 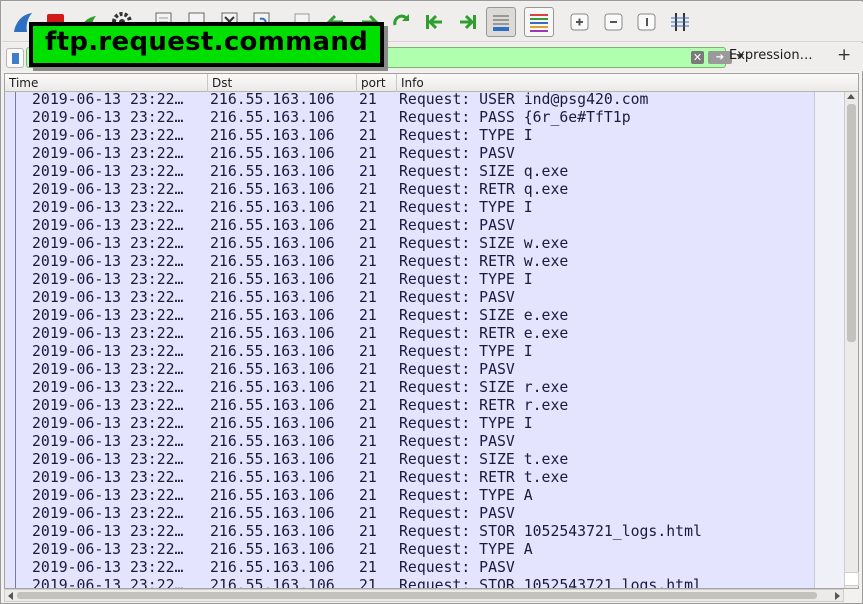 I want to click on column-header-dst: Dst, so click(x=282, y=83).